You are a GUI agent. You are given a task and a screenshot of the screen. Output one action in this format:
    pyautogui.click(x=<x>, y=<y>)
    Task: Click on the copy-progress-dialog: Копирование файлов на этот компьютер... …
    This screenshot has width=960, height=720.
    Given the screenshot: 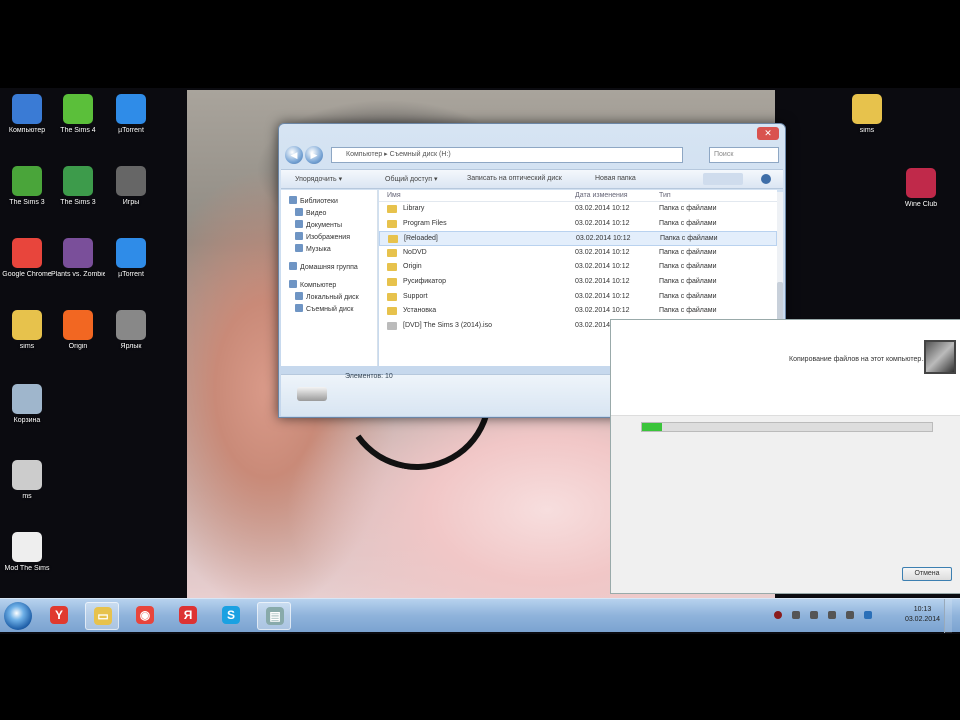 What is the action you would take?
    pyautogui.click(x=785, y=456)
    